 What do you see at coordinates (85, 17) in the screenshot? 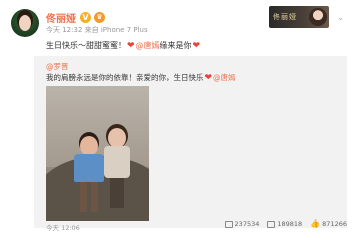
I see `verified-badge-icon: V` at bounding box center [85, 17].